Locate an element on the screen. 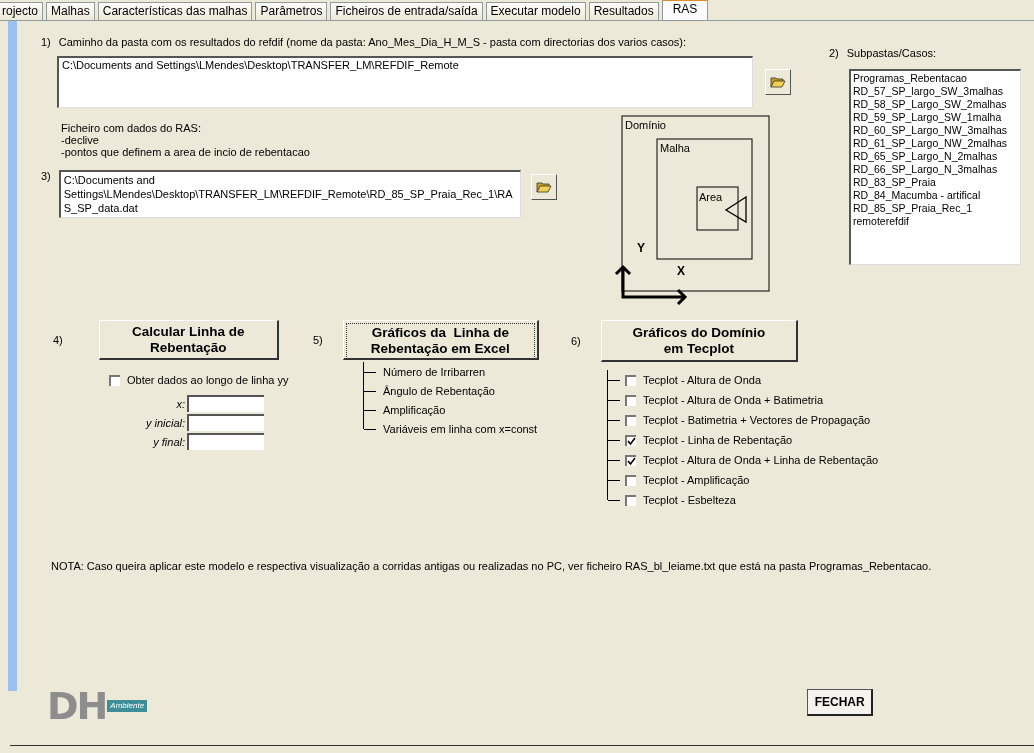  calculate-button: Calcular Linha de Rebentação is located at coordinates (188, 340).